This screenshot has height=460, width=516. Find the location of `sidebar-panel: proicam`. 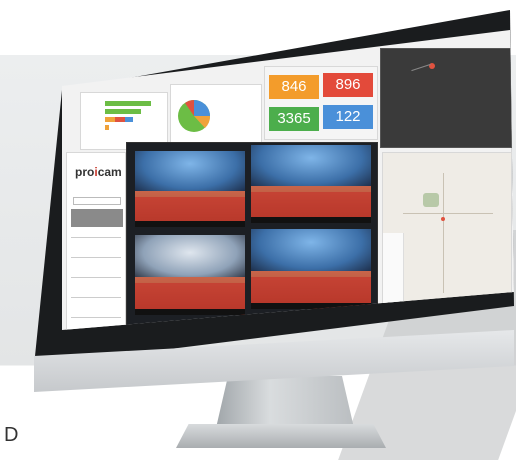

sidebar-panel: proicam is located at coordinates (96, 241).